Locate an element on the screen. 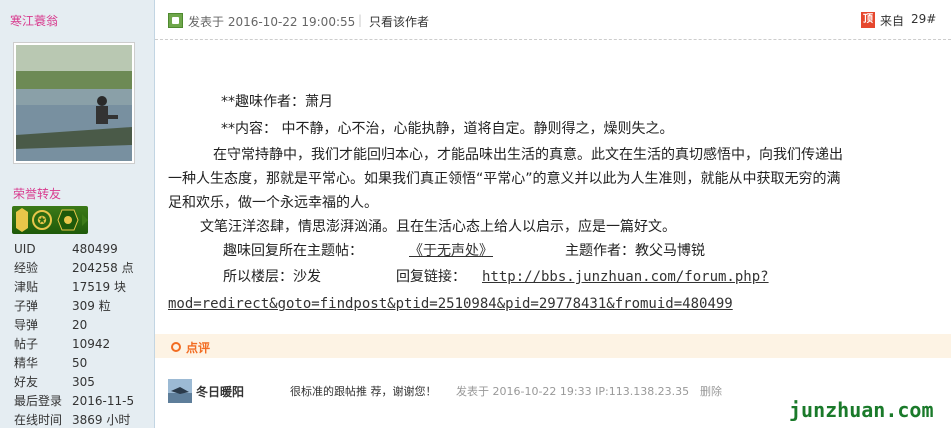 This screenshot has height=428, width=951. stat-digest: 精华 50 is located at coordinates (84, 363).